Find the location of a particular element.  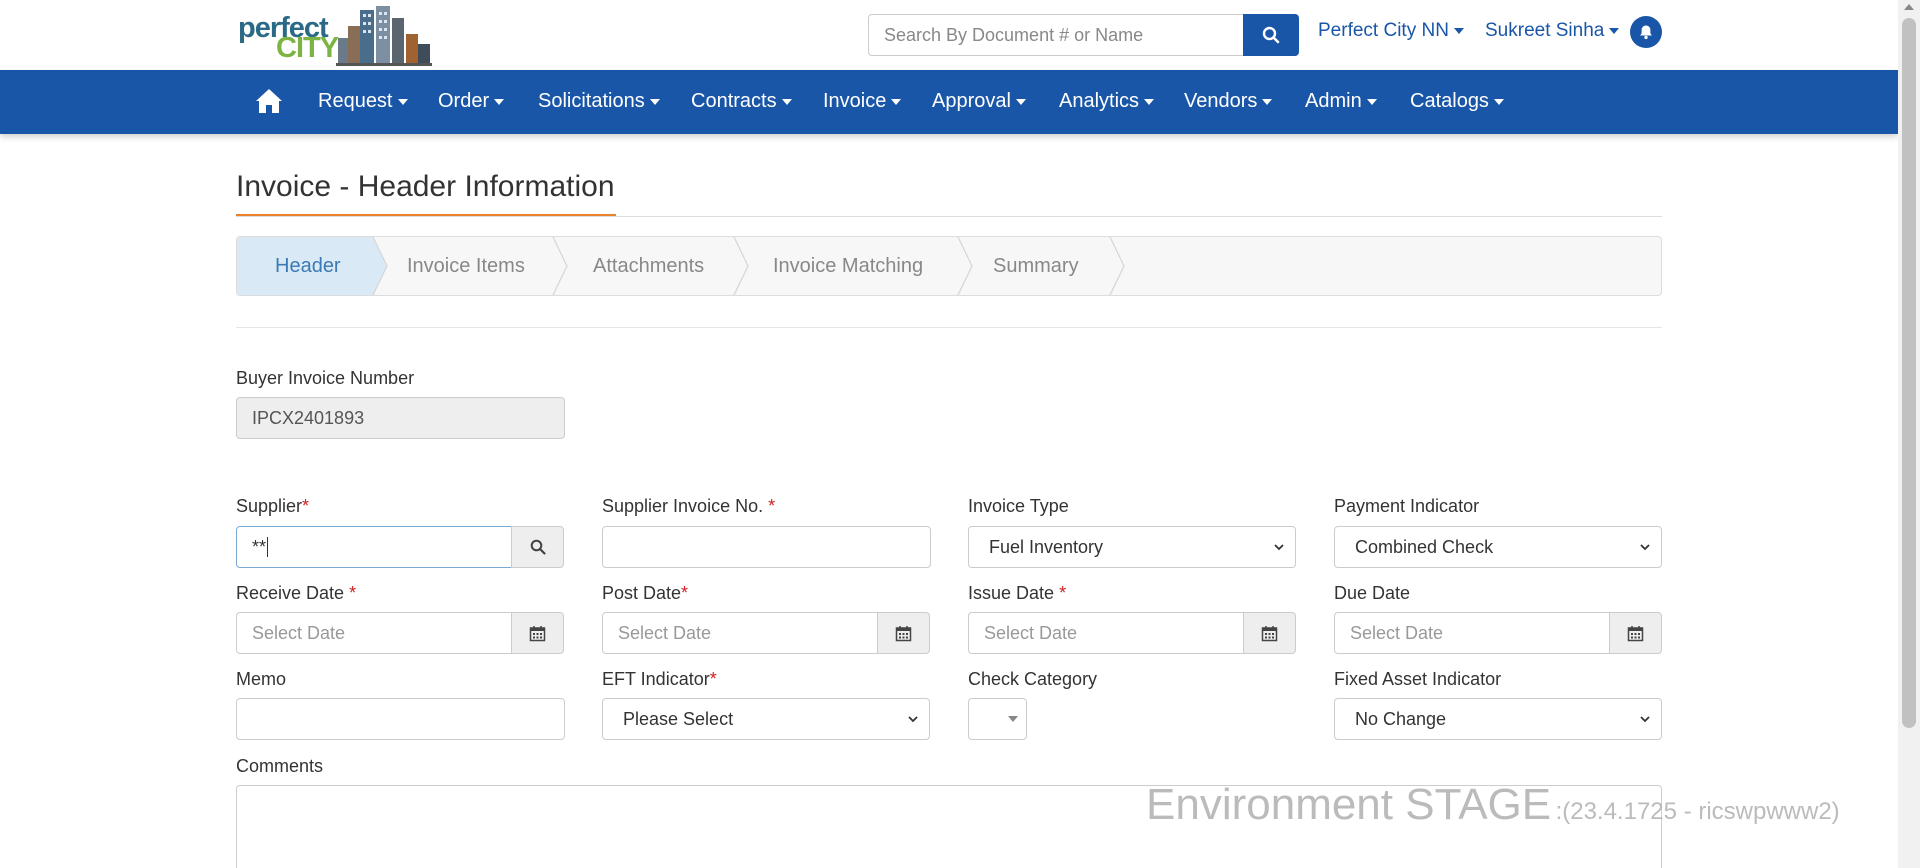

check-category-select is located at coordinates (997, 719).